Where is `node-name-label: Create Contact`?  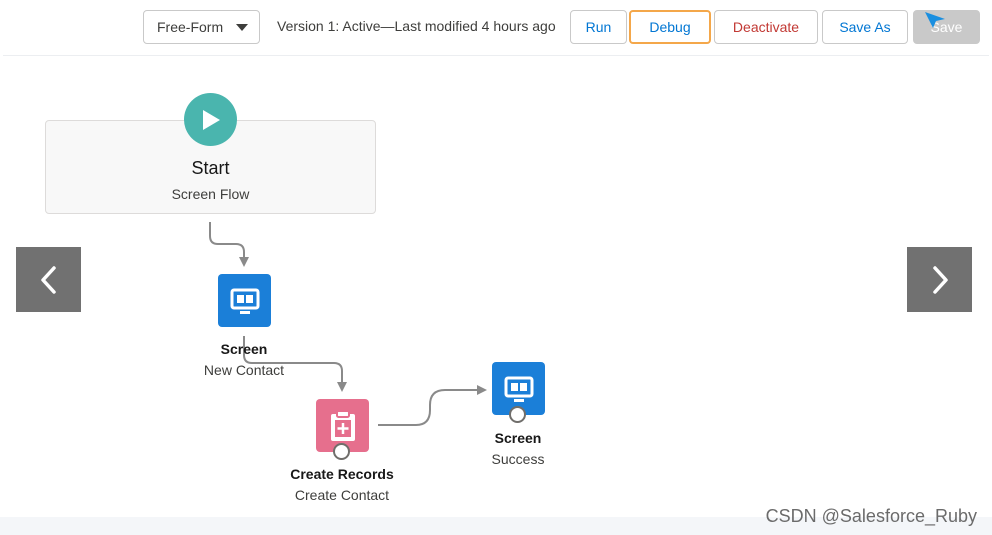 node-name-label: Create Contact is located at coordinates (342, 495).